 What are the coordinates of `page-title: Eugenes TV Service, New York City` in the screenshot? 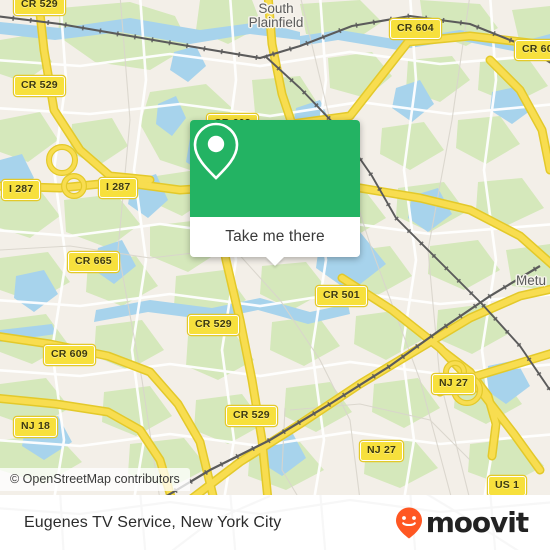 It's located at (153, 522).